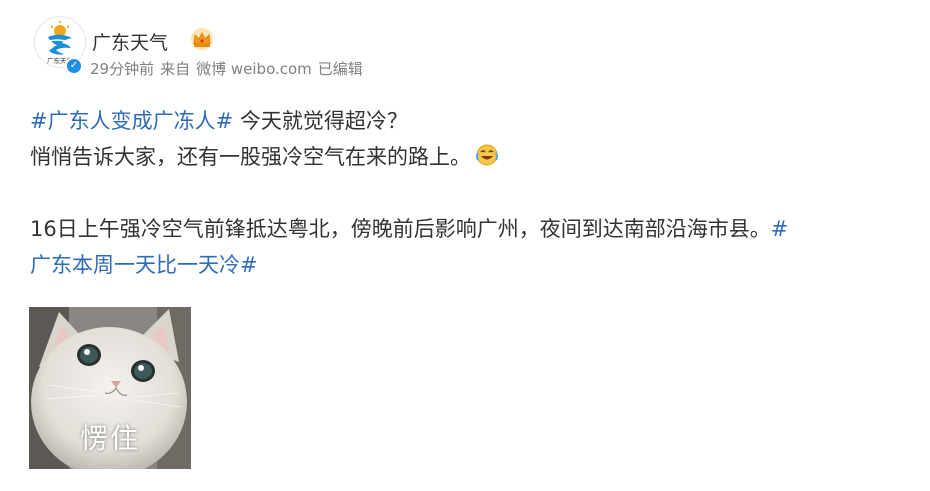 The height and width of the screenshot is (491, 930). I want to click on content-text: 悄悄告诉大家，还有一股强冷空气在来的路上。, so click(250, 157).